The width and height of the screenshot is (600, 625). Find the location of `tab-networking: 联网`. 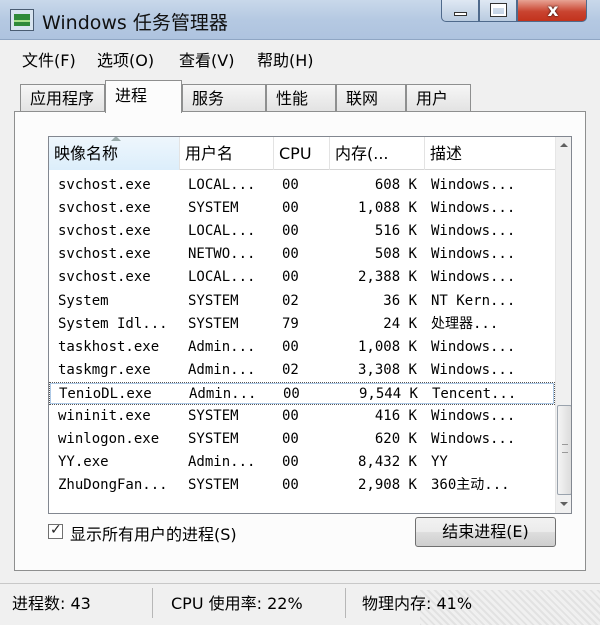

tab-networking: 联网 is located at coordinates (371, 98).